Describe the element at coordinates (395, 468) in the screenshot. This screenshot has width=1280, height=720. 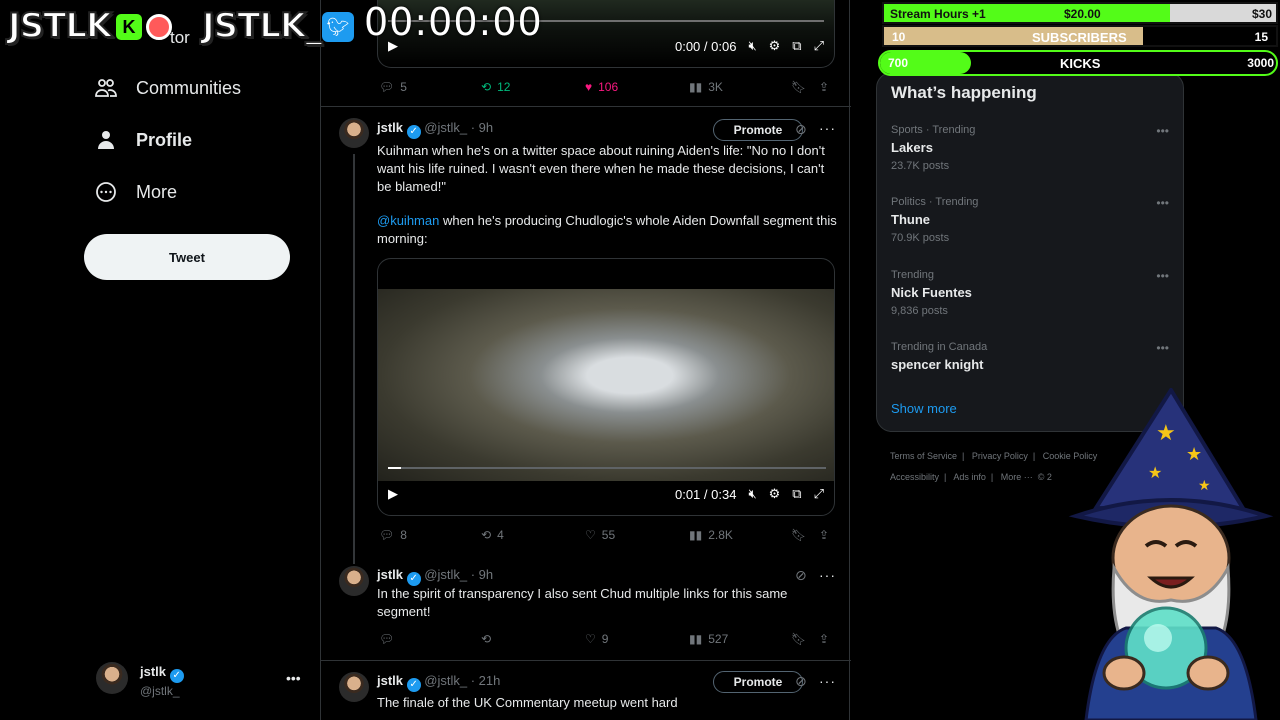
I see `video-progress-fill` at that location.